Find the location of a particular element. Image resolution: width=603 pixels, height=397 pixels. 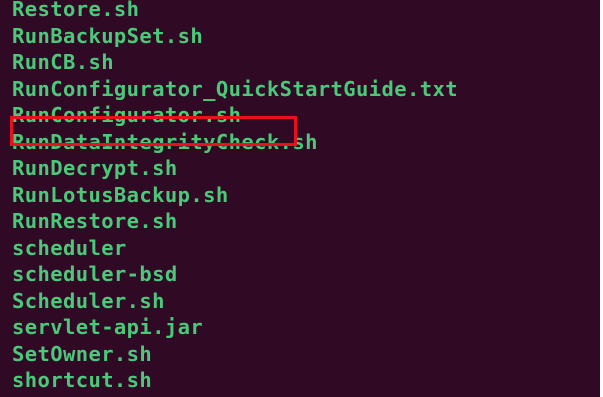

file-entry-runcb-sh: RunCB.sh is located at coordinates (63, 62).